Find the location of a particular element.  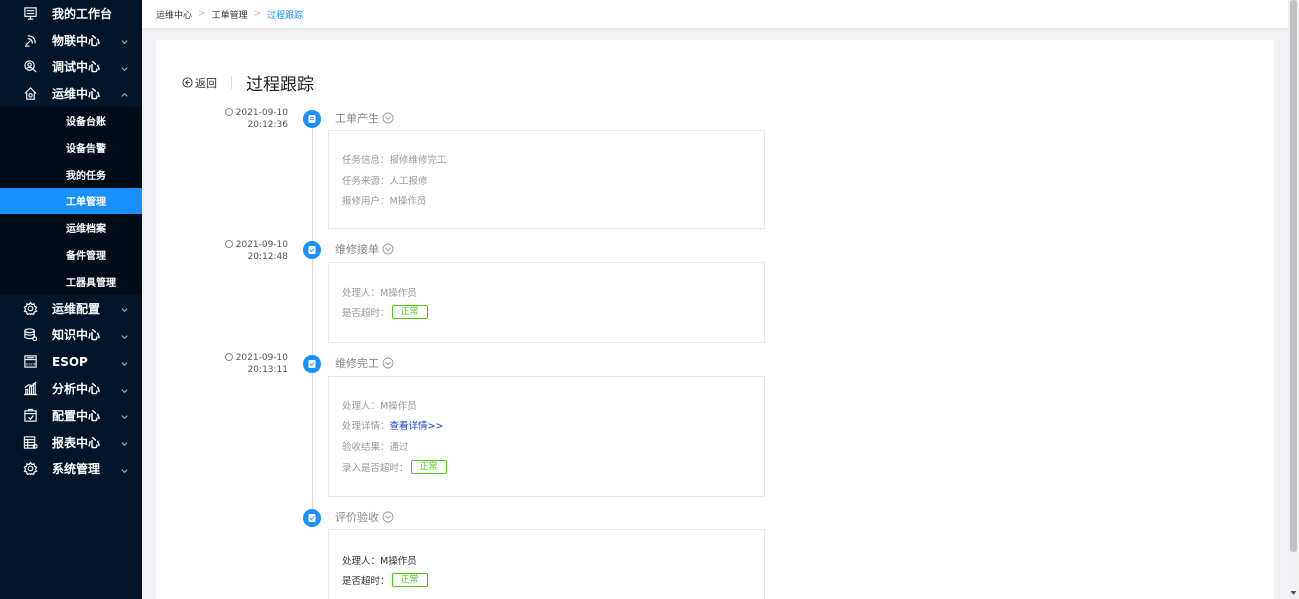

sidebar-item-workbench: 我的工作台 is located at coordinates (71, 13).